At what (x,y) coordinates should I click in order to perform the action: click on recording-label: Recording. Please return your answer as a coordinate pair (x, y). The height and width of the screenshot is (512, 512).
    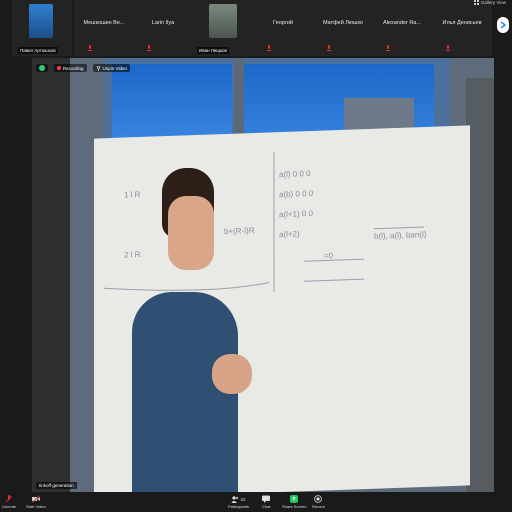
    Looking at the image, I should click on (73, 68).